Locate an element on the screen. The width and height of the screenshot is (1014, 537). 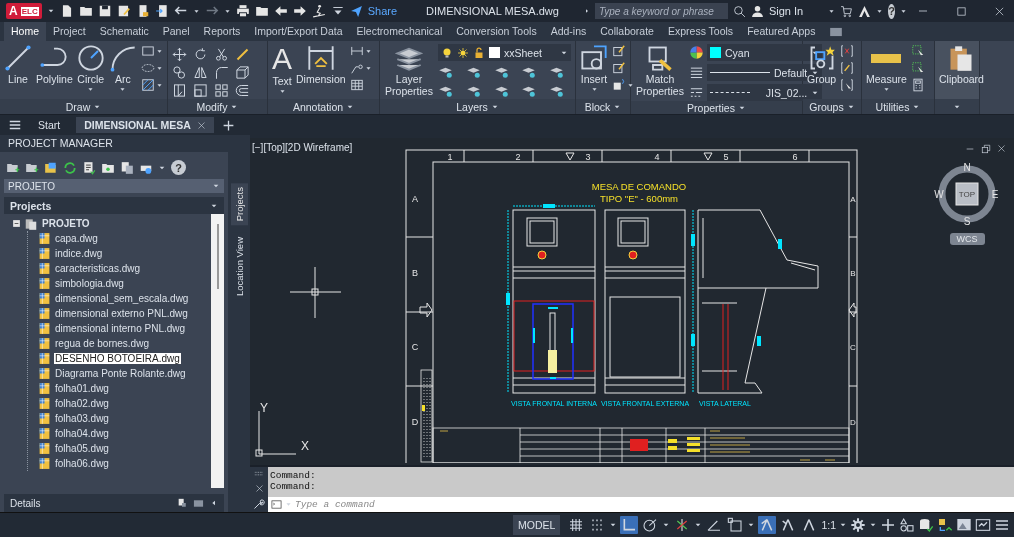
back-icon is located at coordinates (280, 11).